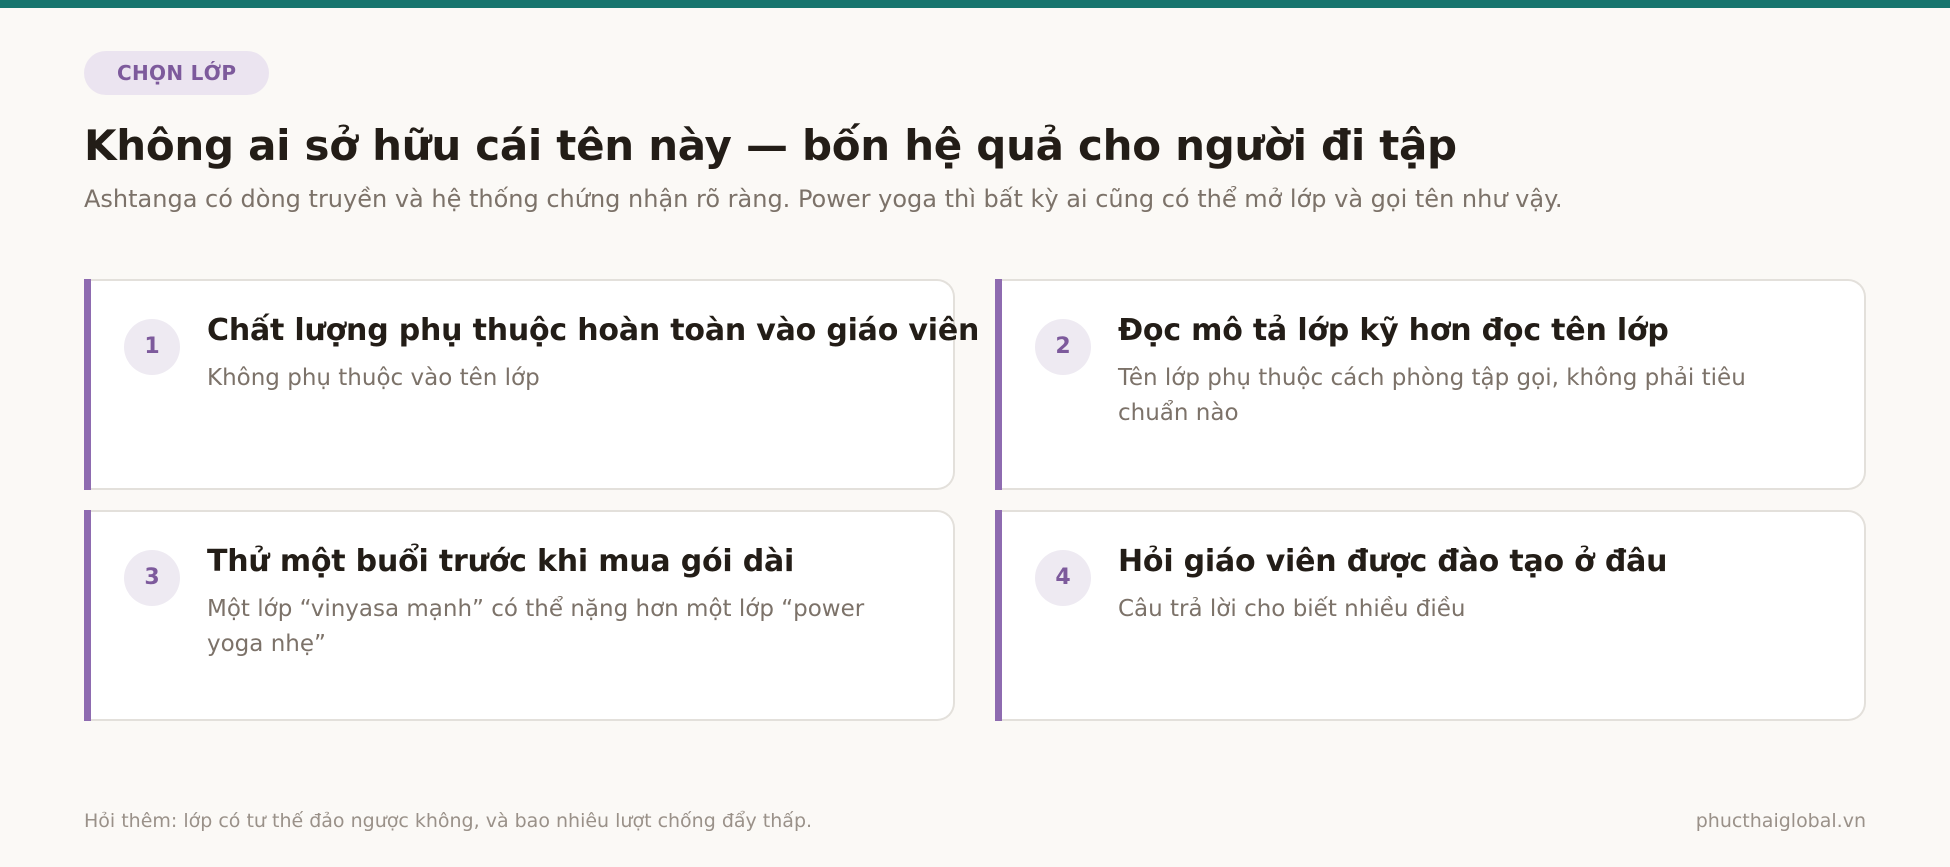 The width and height of the screenshot is (1950, 867). What do you see at coordinates (373, 378) in the screenshot?
I see `tip-description: Không phụ thuộc vào tên lớp` at bounding box center [373, 378].